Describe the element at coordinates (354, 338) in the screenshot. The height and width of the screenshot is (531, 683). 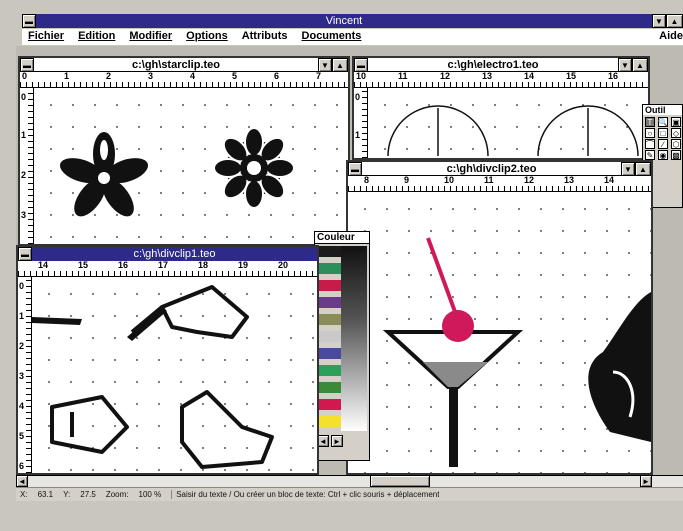
I see `gradient-strip` at that location.